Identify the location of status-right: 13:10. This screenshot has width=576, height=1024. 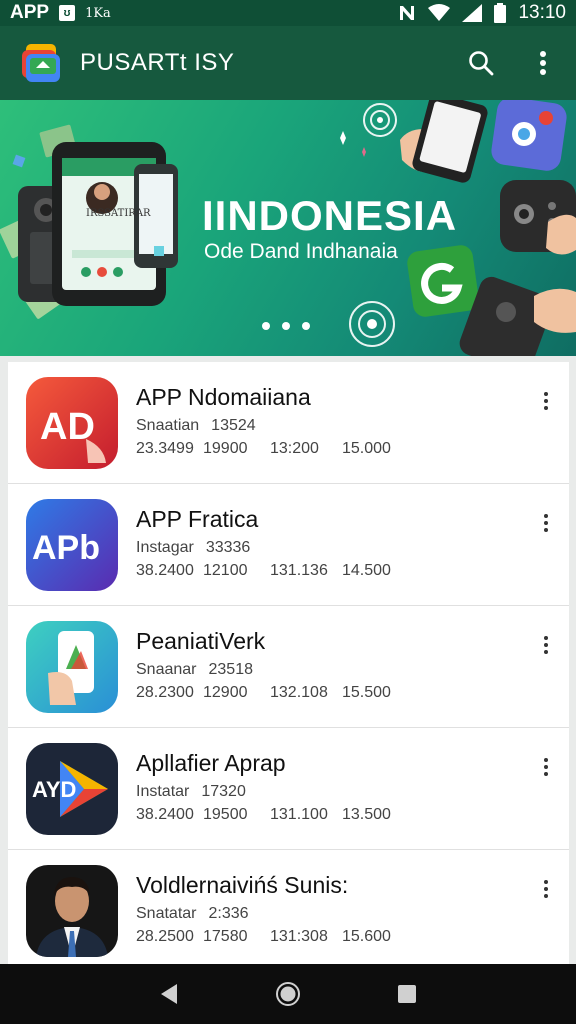
(482, 13).